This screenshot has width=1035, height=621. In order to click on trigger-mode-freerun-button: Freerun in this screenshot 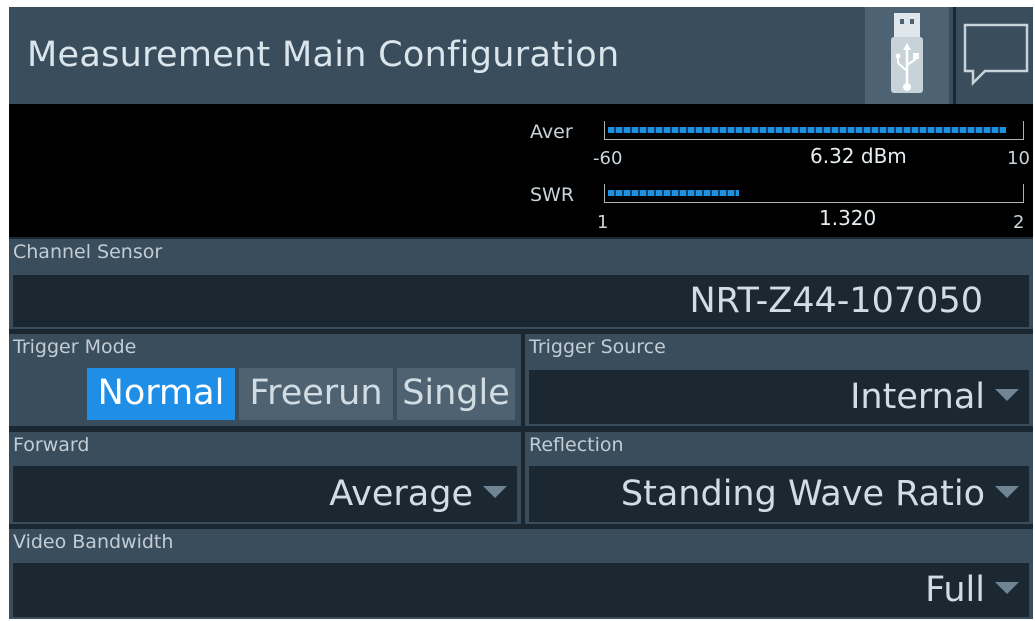, I will do `click(316, 394)`.